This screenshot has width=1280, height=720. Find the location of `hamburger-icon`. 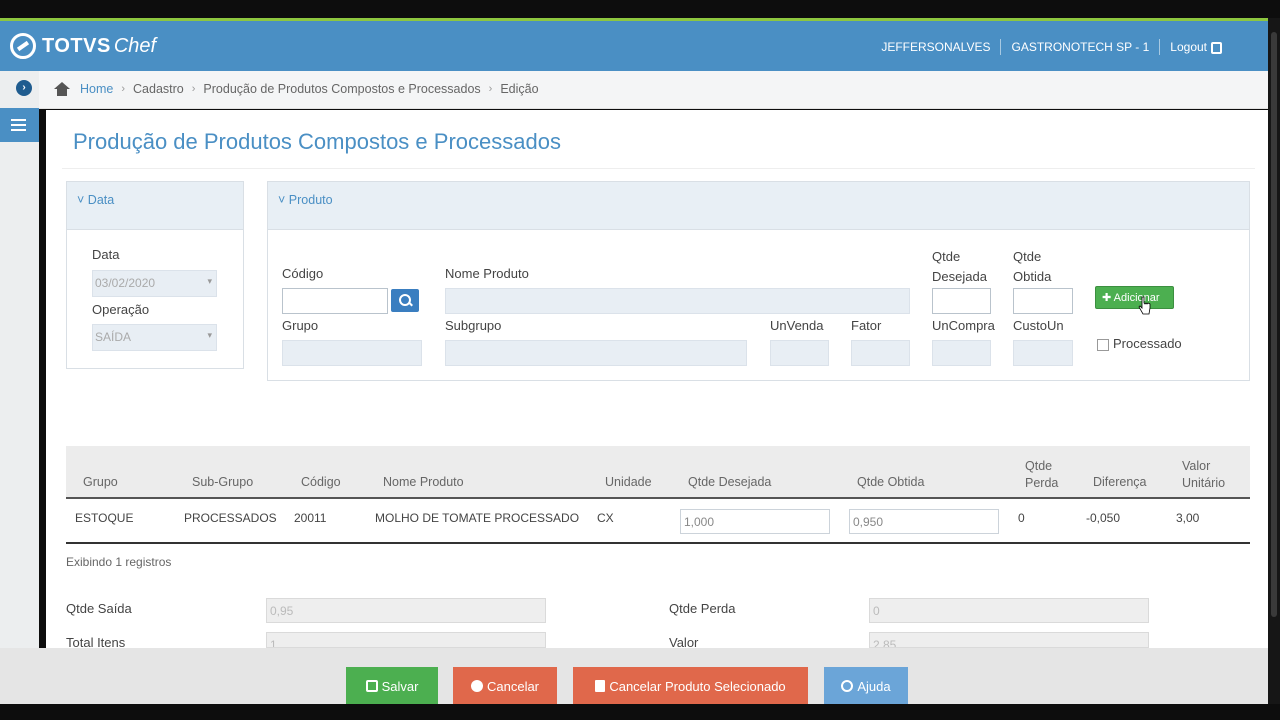

hamburger-icon is located at coordinates (18, 120).